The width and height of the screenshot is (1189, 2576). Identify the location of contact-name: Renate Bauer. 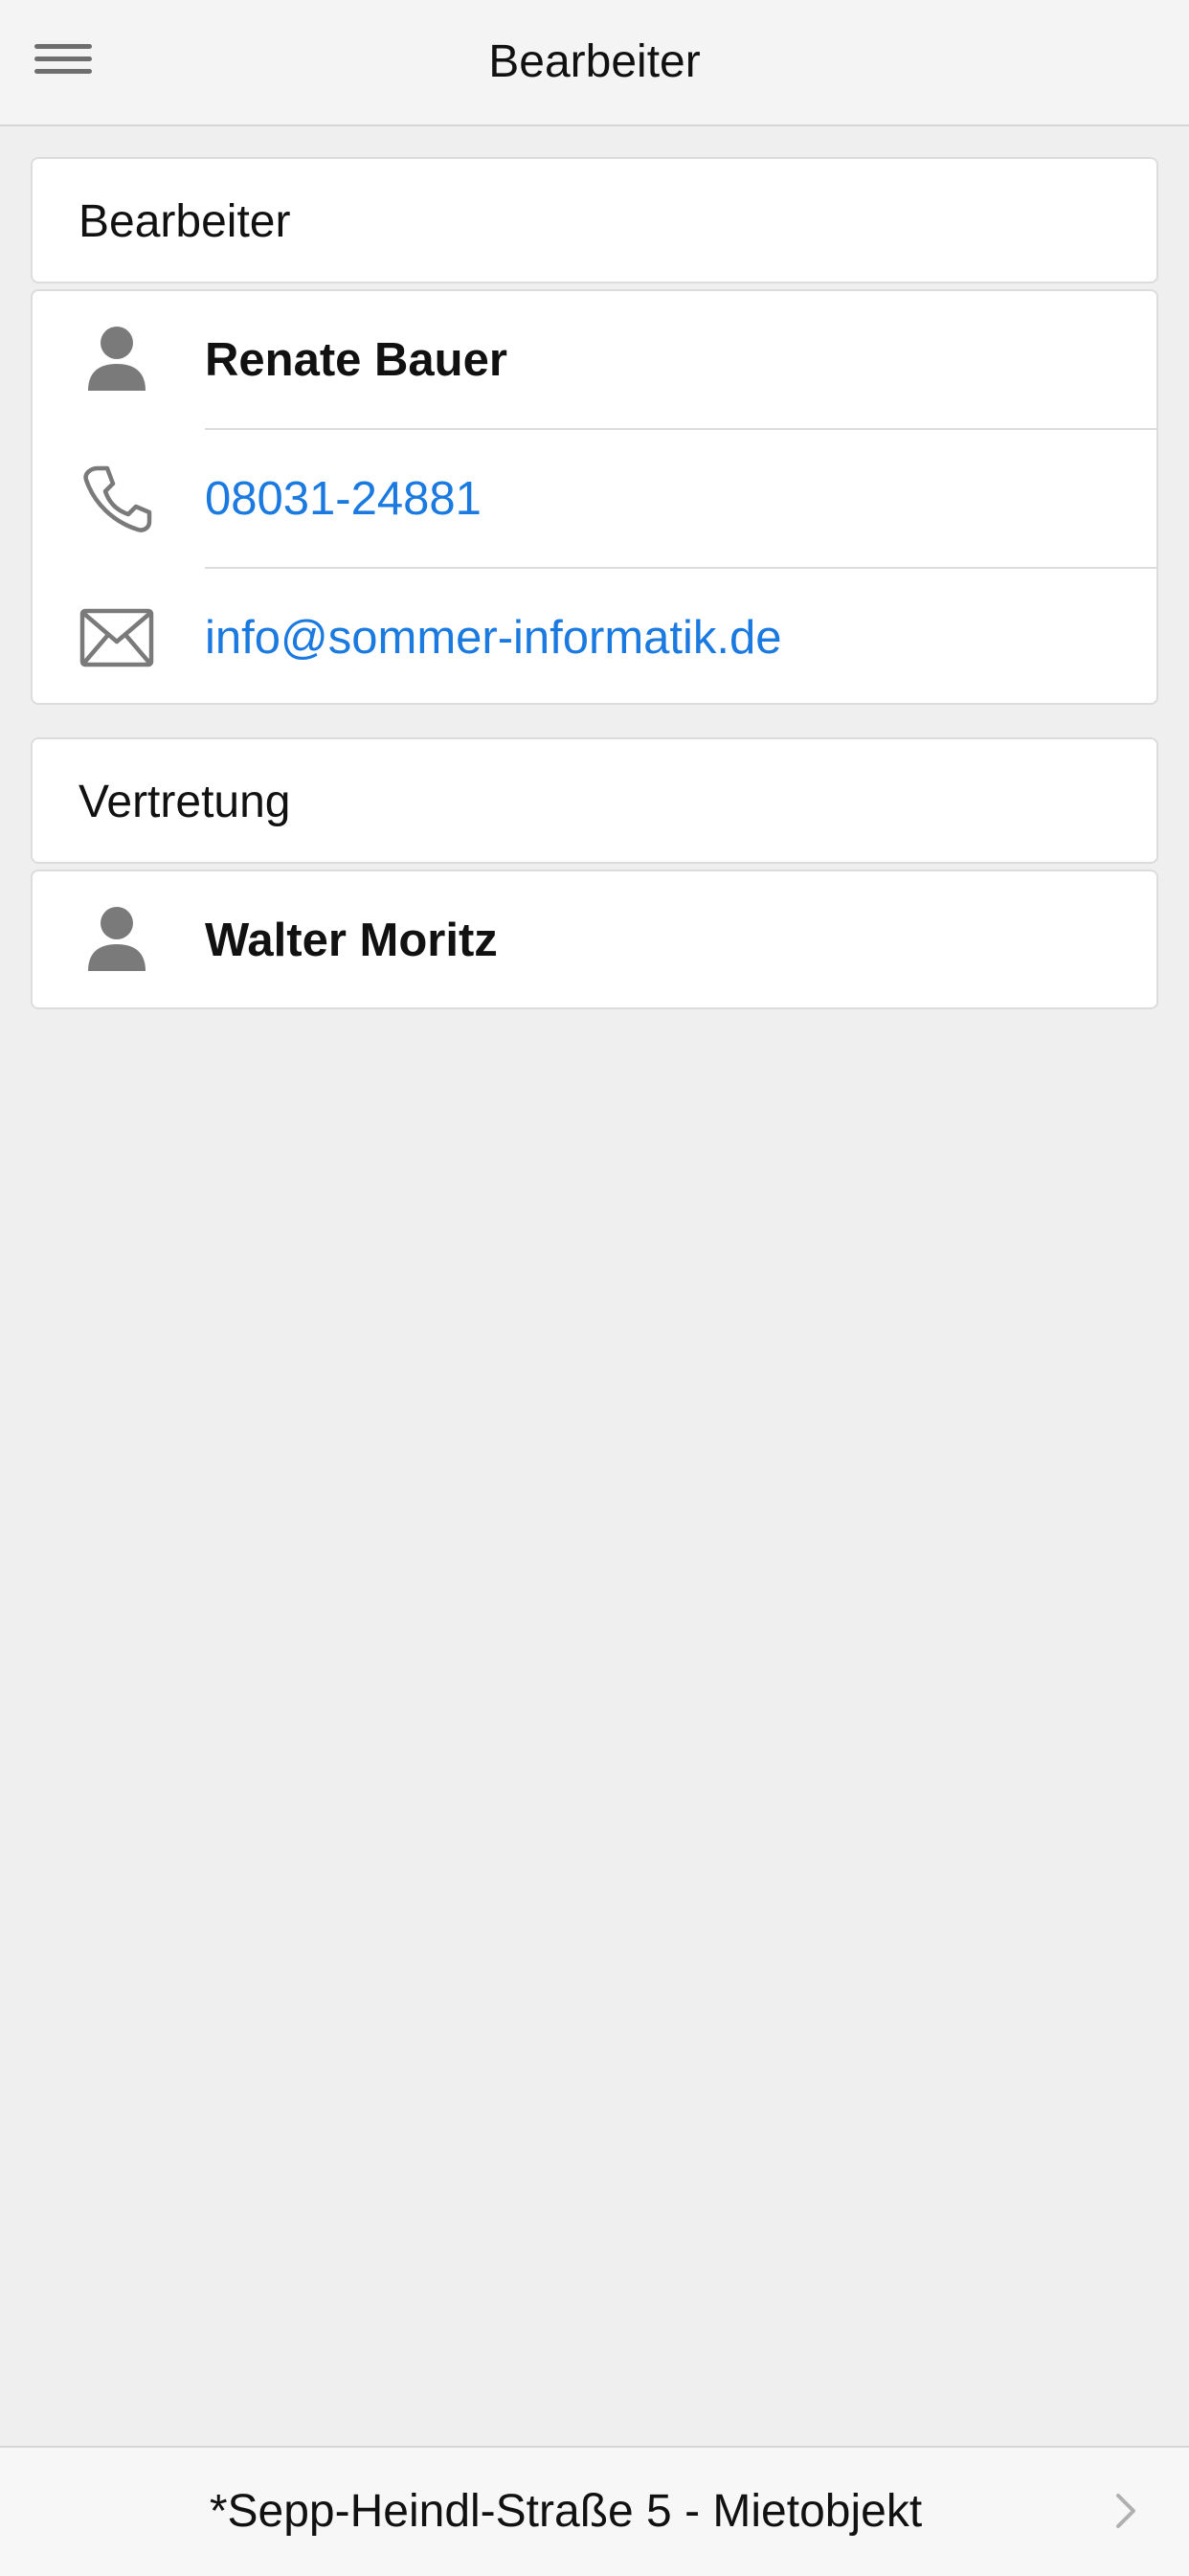
(356, 360).